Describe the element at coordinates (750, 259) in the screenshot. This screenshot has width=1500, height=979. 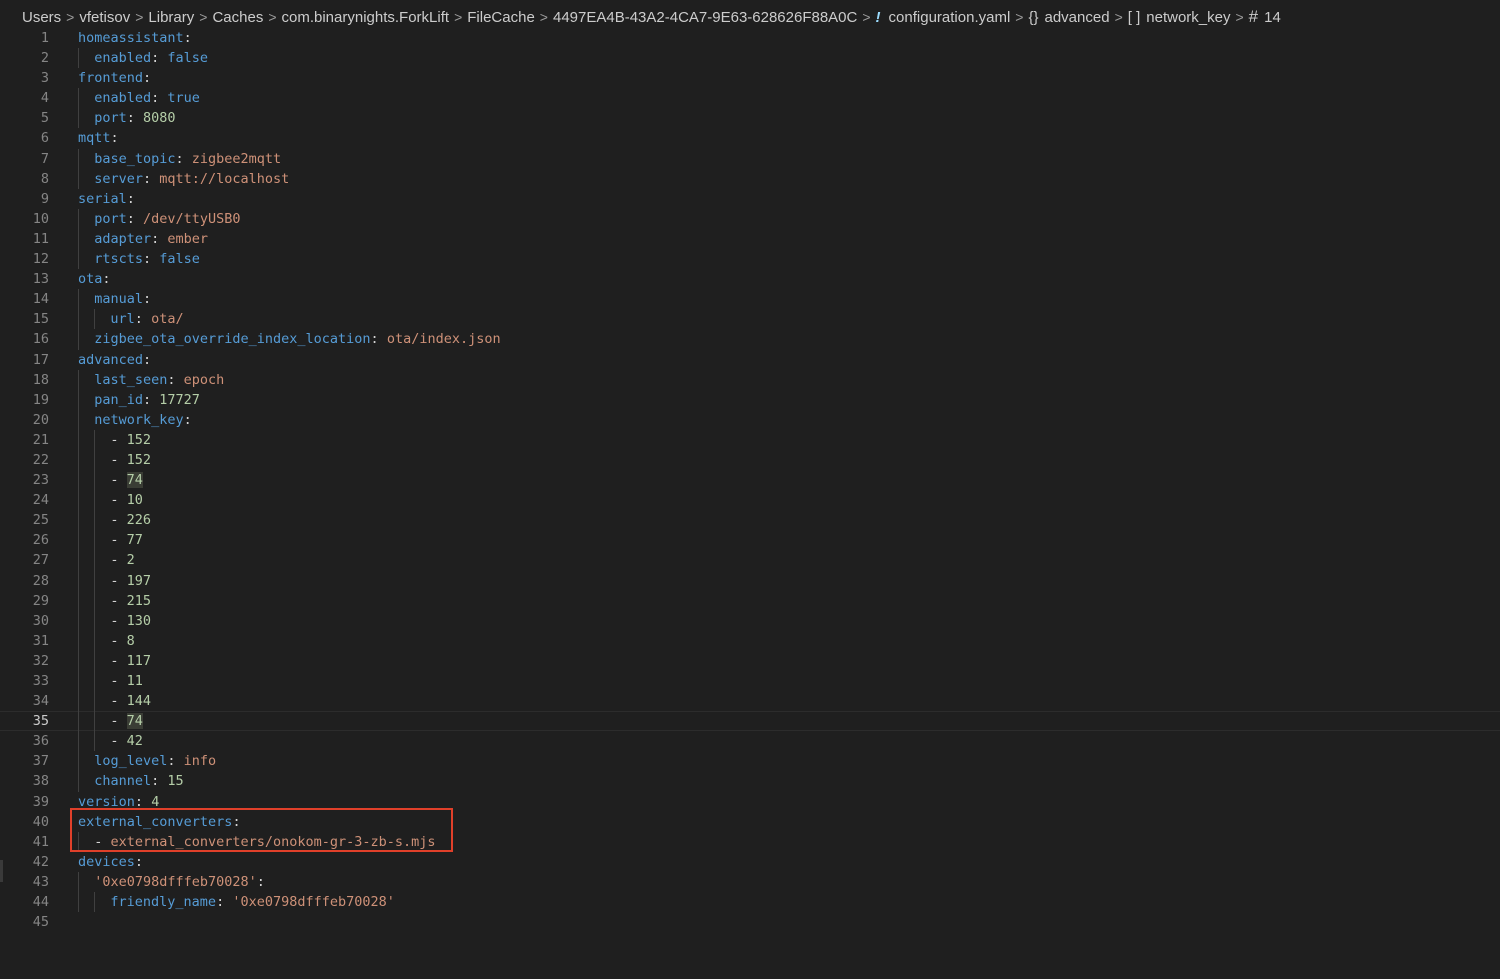
I see `code-line: 12 rtscts: false` at that location.